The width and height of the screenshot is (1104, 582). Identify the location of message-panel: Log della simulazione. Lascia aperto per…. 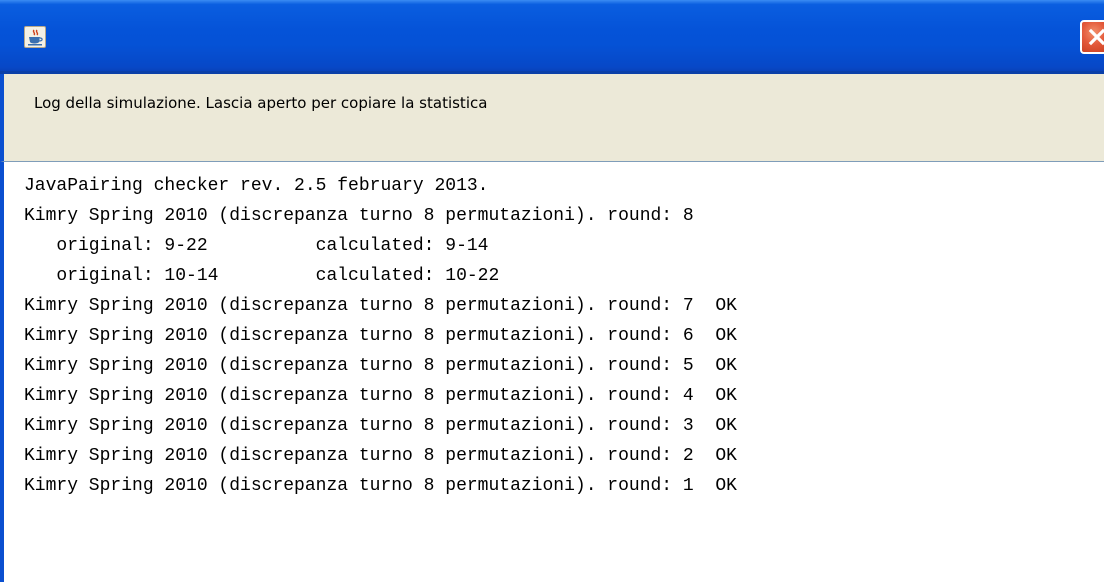
(552, 117).